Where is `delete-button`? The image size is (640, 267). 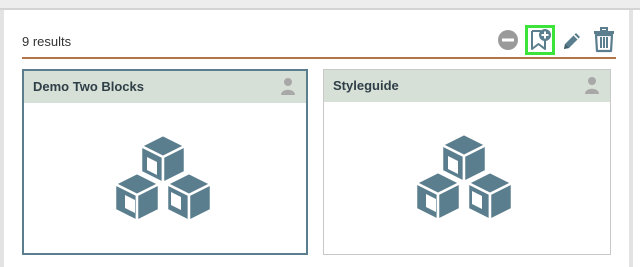 delete-button is located at coordinates (604, 40).